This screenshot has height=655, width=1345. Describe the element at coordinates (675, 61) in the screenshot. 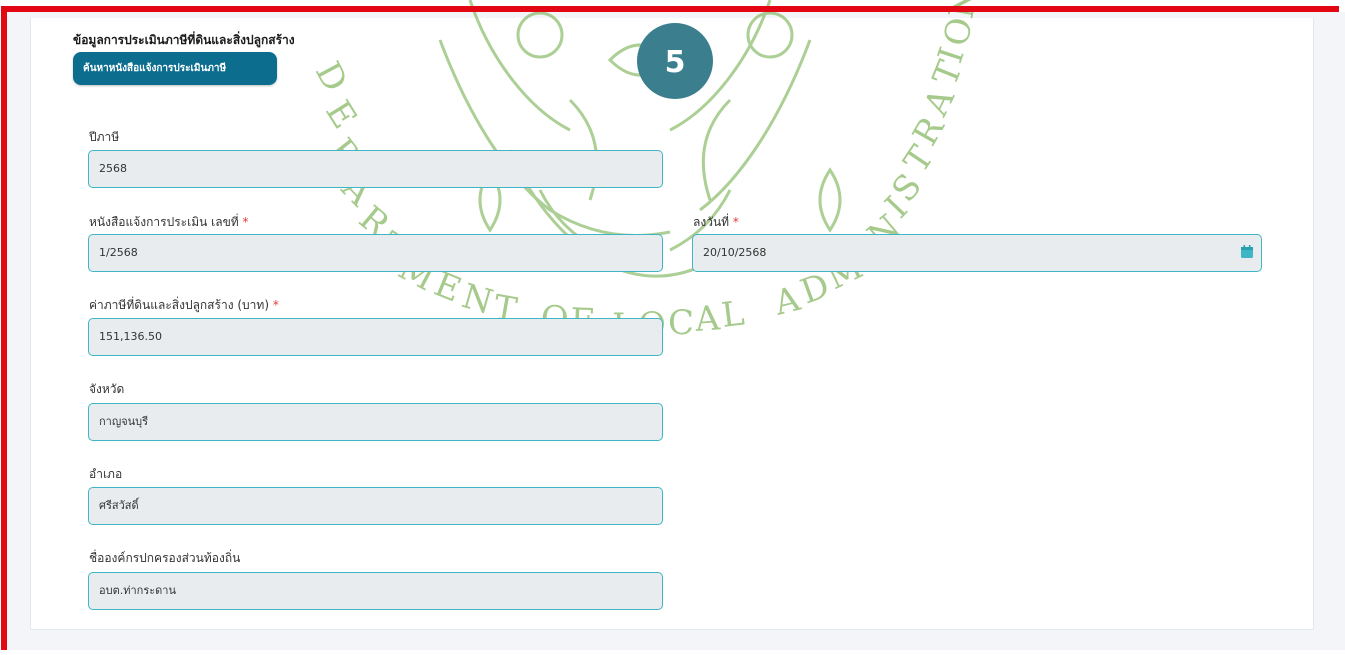

I see `step-number-badge: 5` at that location.